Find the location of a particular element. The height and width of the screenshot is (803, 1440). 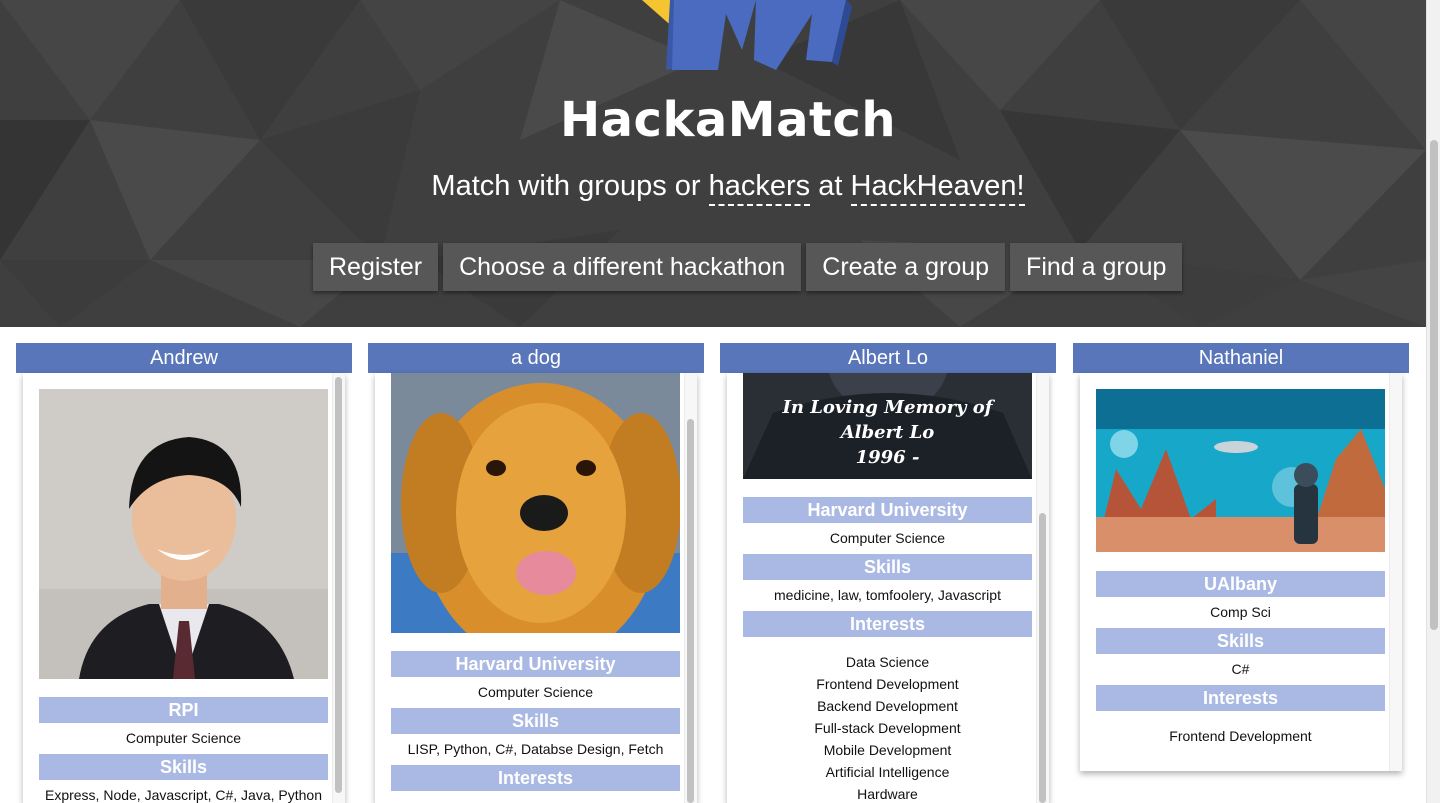

card-name: Andrew is located at coordinates (184, 358).